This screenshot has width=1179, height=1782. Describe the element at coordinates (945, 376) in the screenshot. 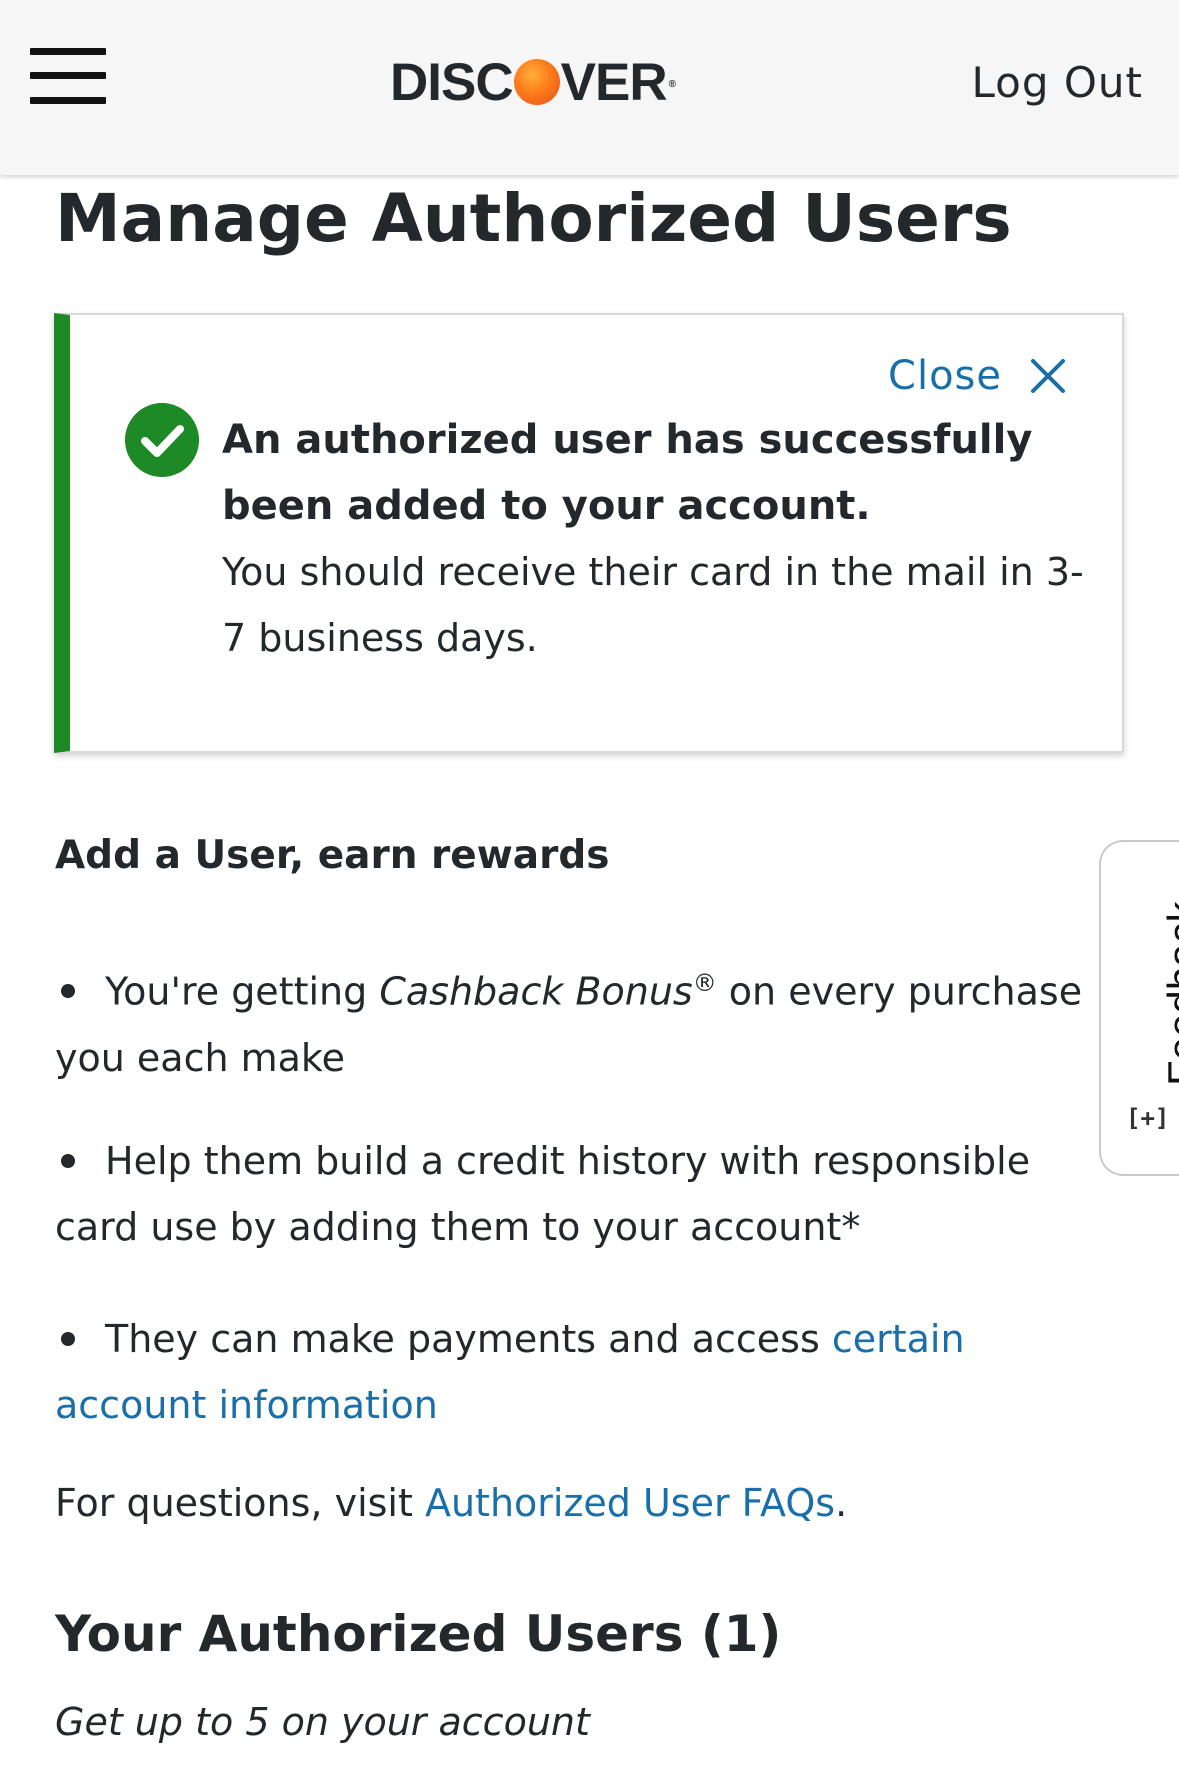

I see `alert-close-label: Close` at that location.